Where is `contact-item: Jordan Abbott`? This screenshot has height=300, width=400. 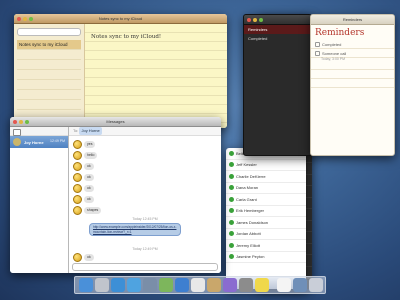 contact-item: Jordan Abbott is located at coordinates (266, 234).